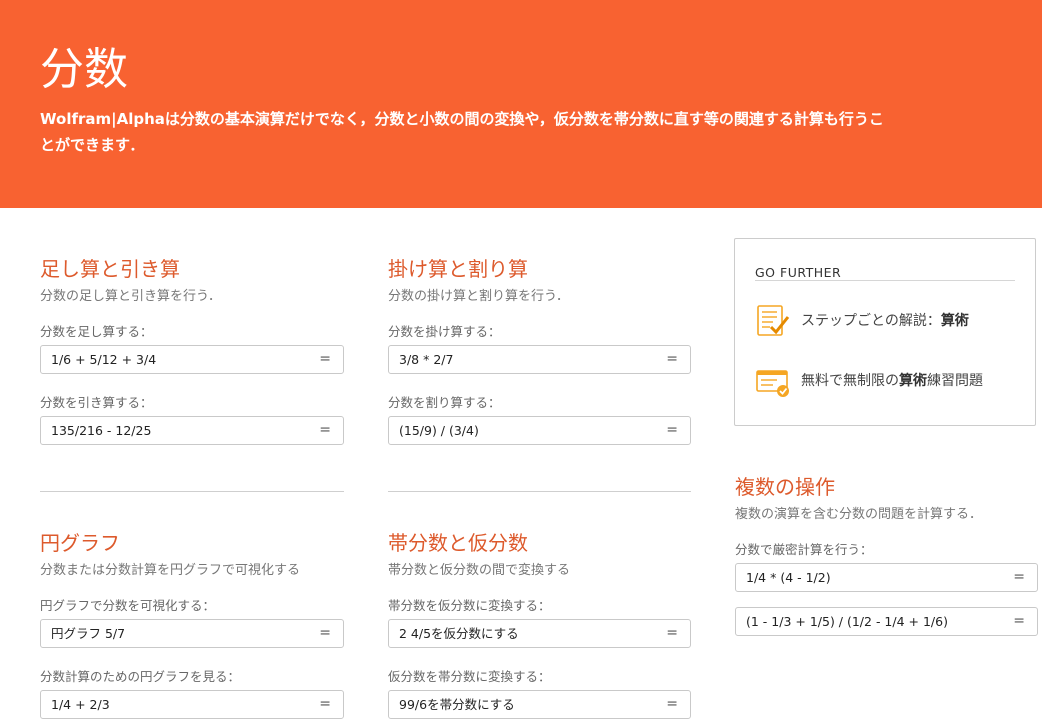 The height and width of the screenshot is (727, 1042). I want to click on go-further-link-step-by-step: ステップごとの解説：算術, so click(890, 321).